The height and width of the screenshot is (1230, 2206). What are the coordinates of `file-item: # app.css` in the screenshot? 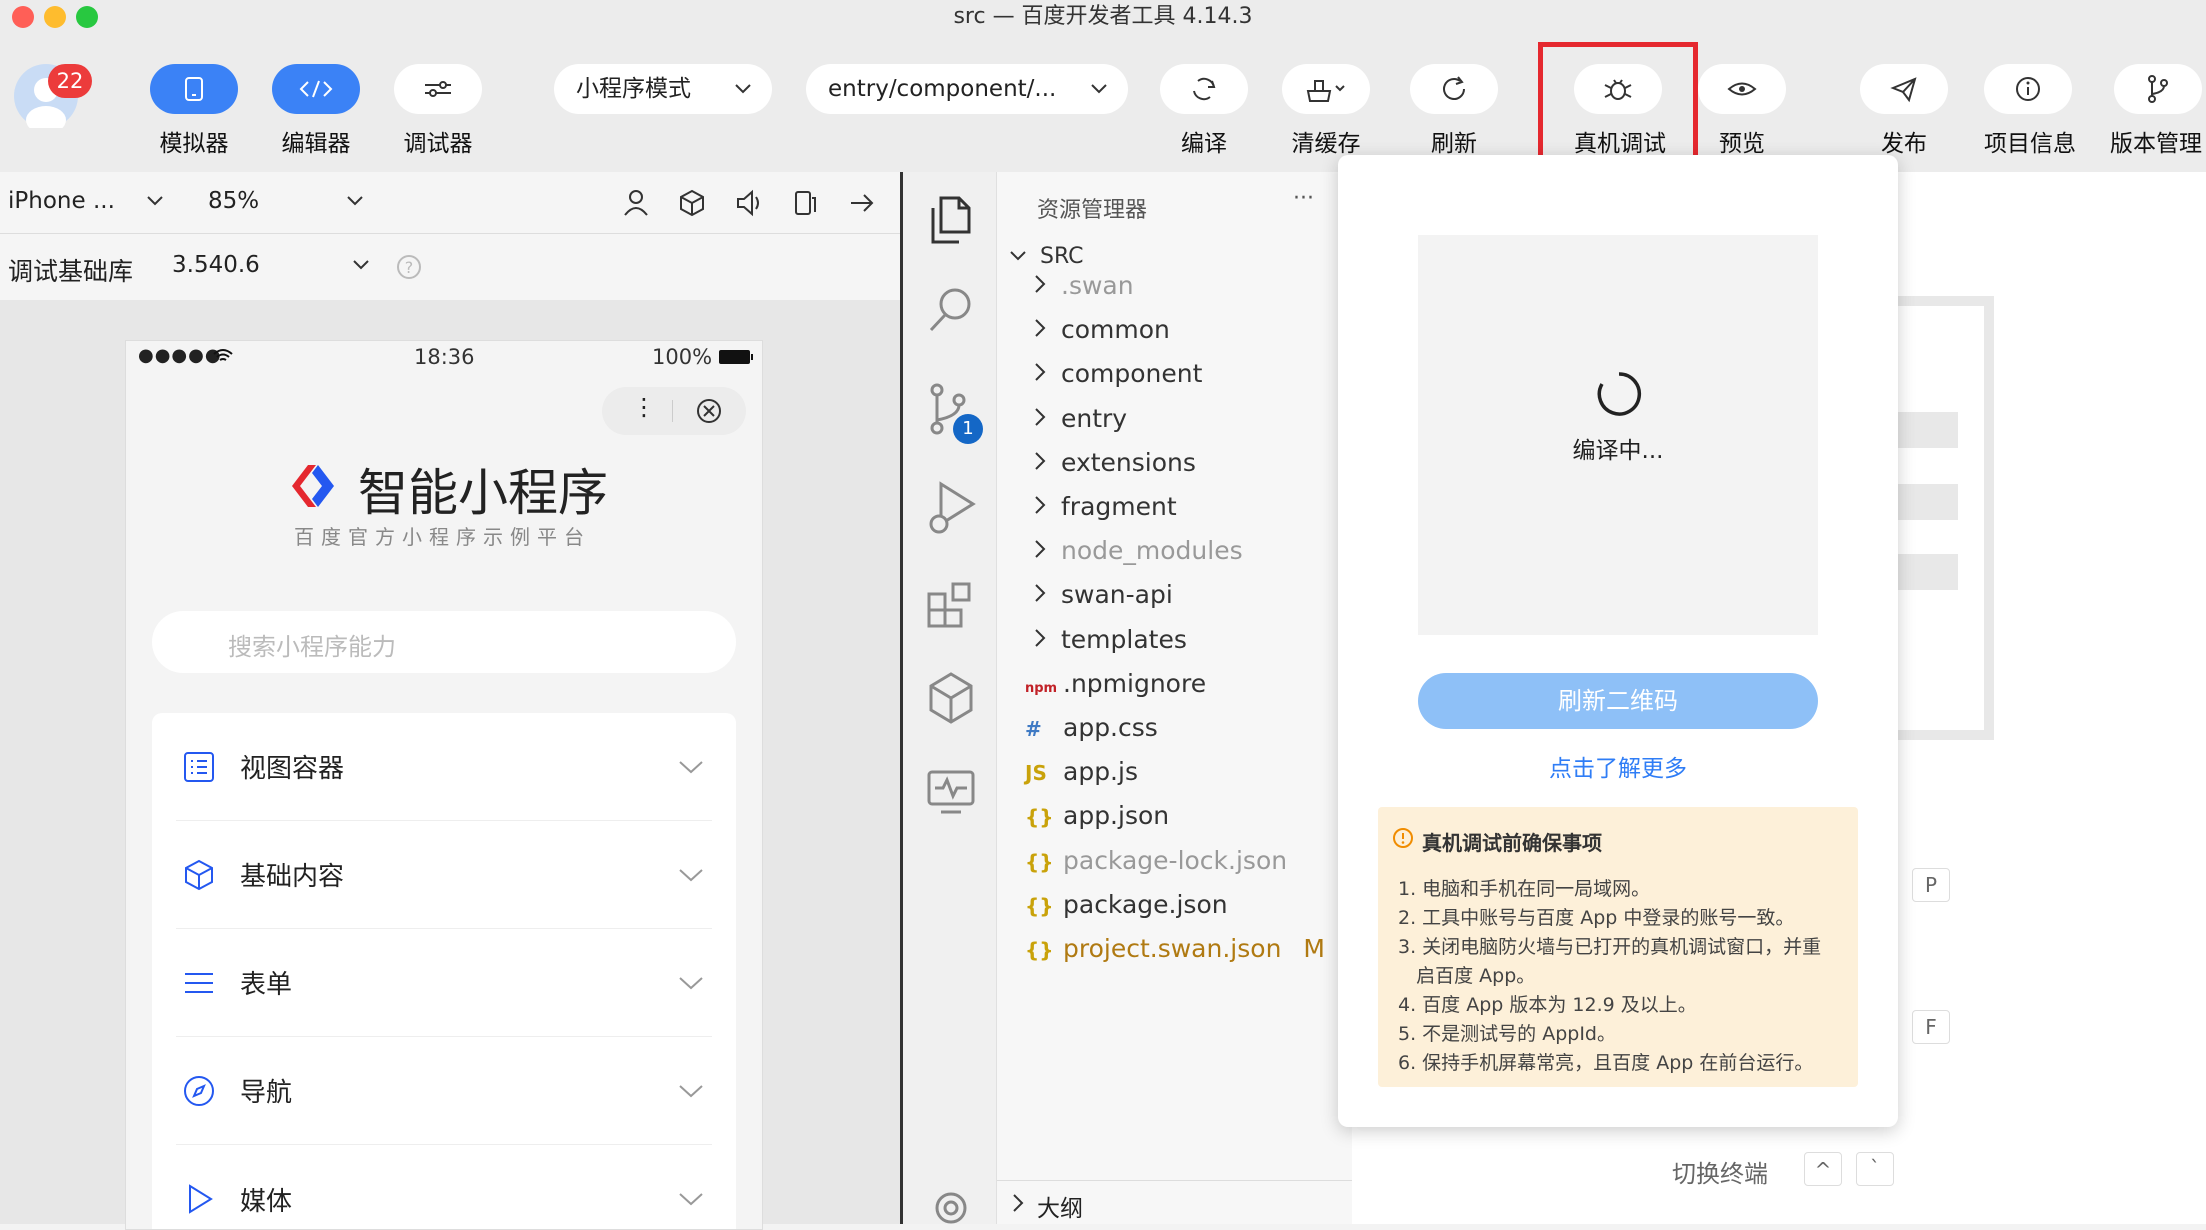 It's located at (1091, 728).